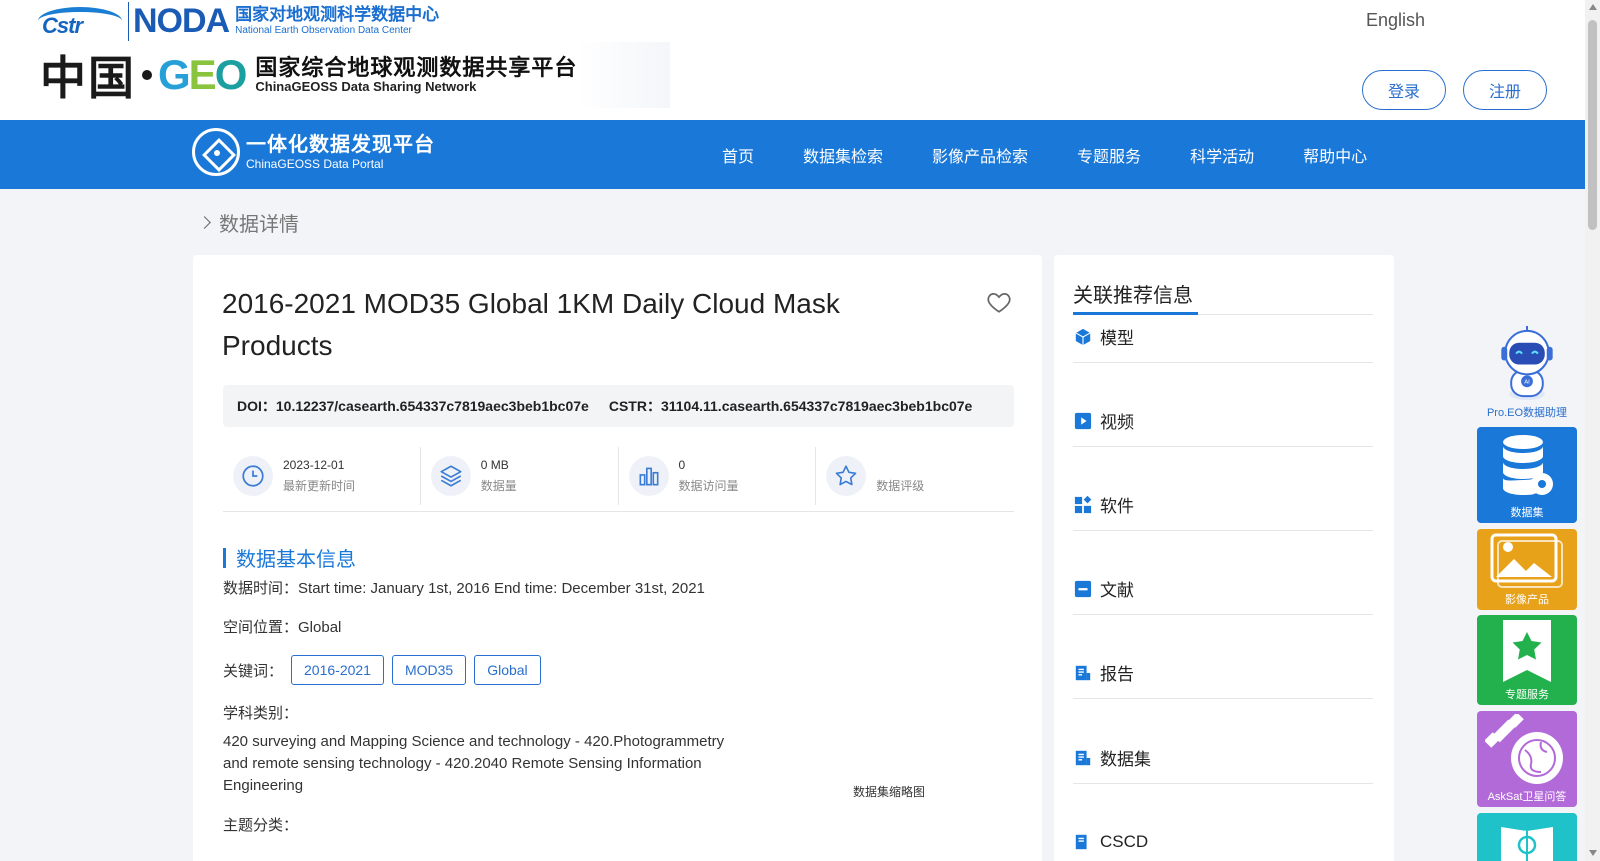 The height and width of the screenshot is (861, 1600). Describe the element at coordinates (1083, 588) in the screenshot. I see `document-icon` at that location.